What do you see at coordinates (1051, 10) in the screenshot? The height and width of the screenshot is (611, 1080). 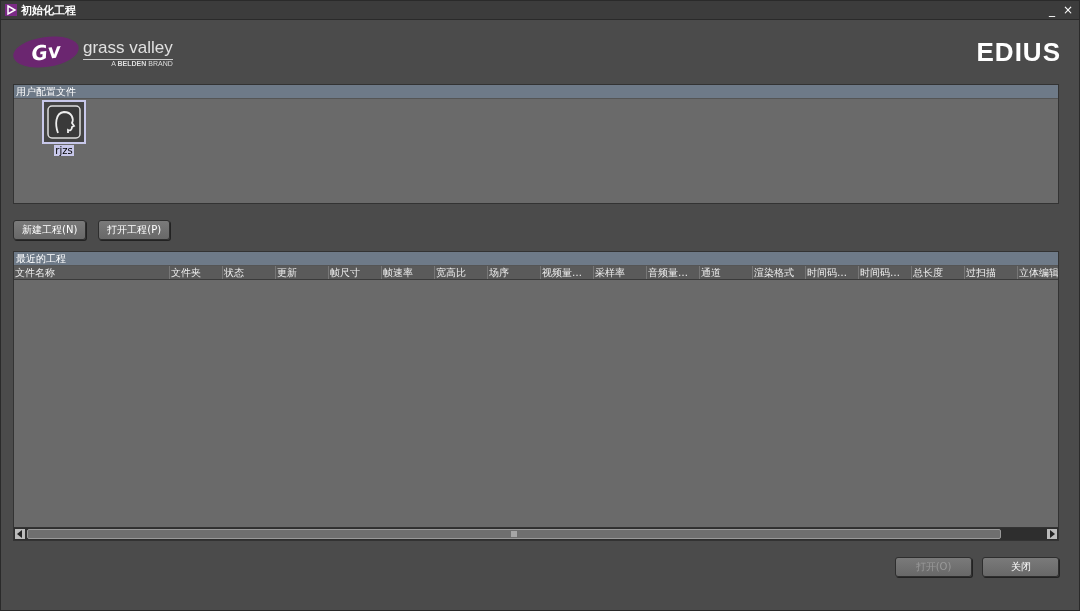 I see `minimize-button: _` at bounding box center [1051, 10].